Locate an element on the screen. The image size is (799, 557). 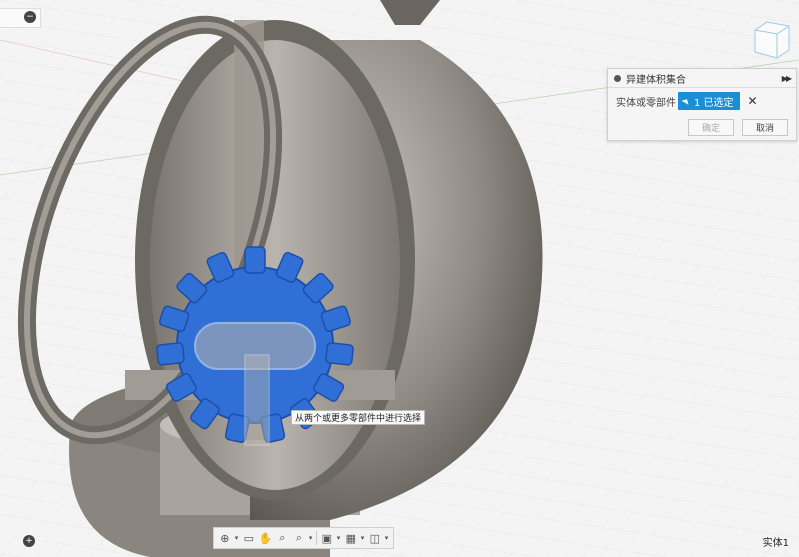
collapse-icon: − is located at coordinates (30, 17).